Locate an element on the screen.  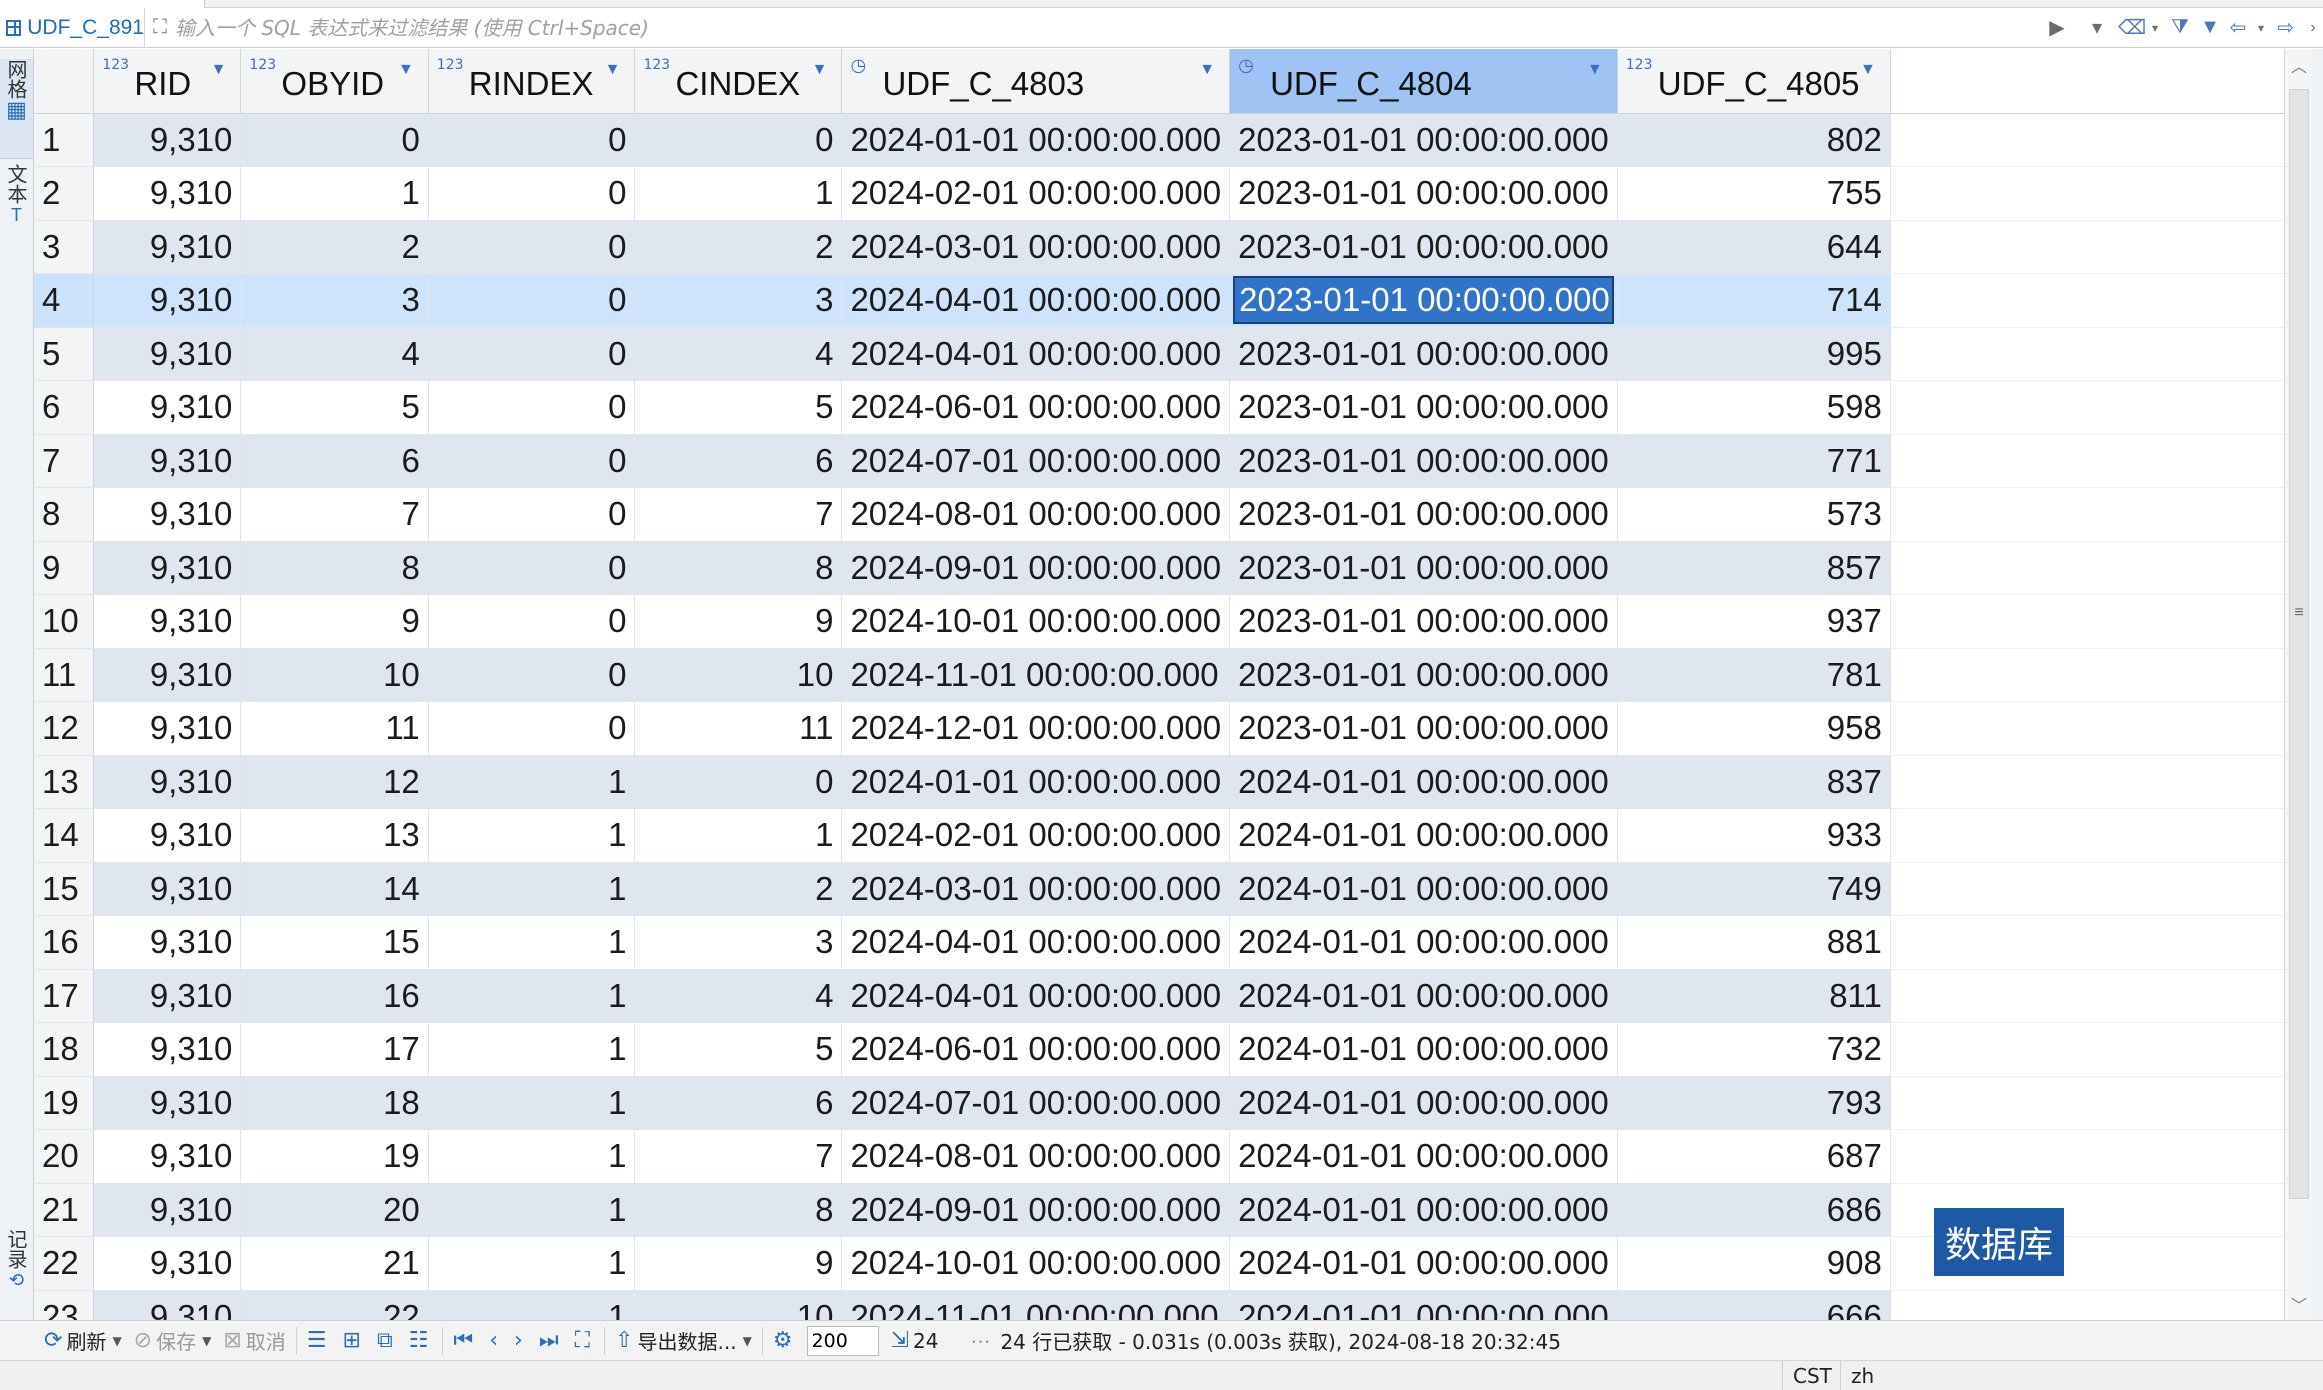
table-cell: 2024-06-01 00:00:00.000 is located at coordinates (1036, 407).